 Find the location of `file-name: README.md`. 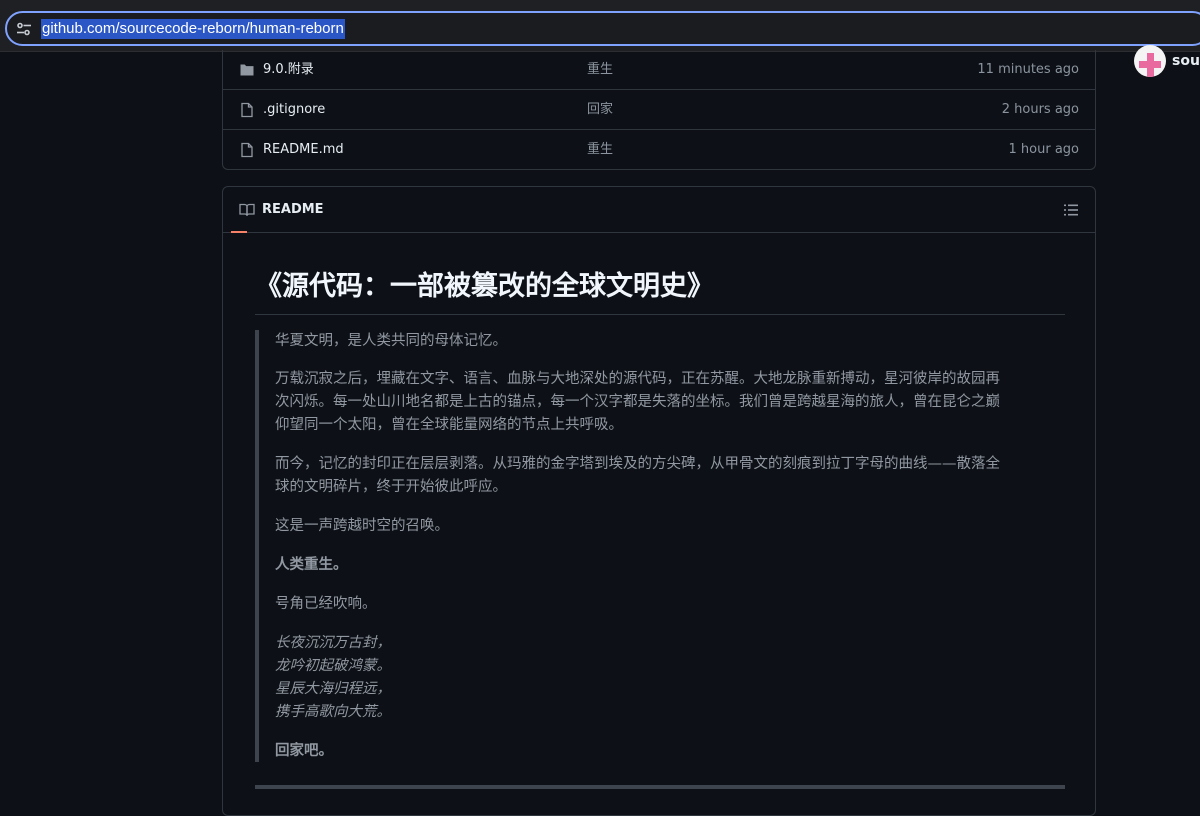

file-name: README.md is located at coordinates (303, 150).